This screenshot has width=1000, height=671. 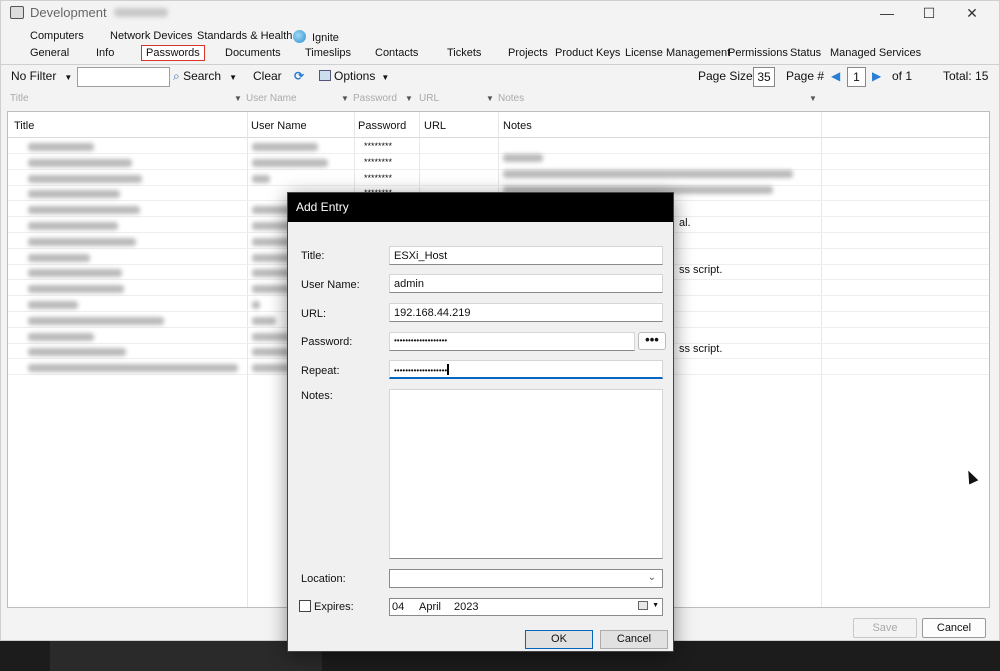 What do you see at coordinates (429, 98) in the screenshot?
I see `filter-url: URL` at bounding box center [429, 98].